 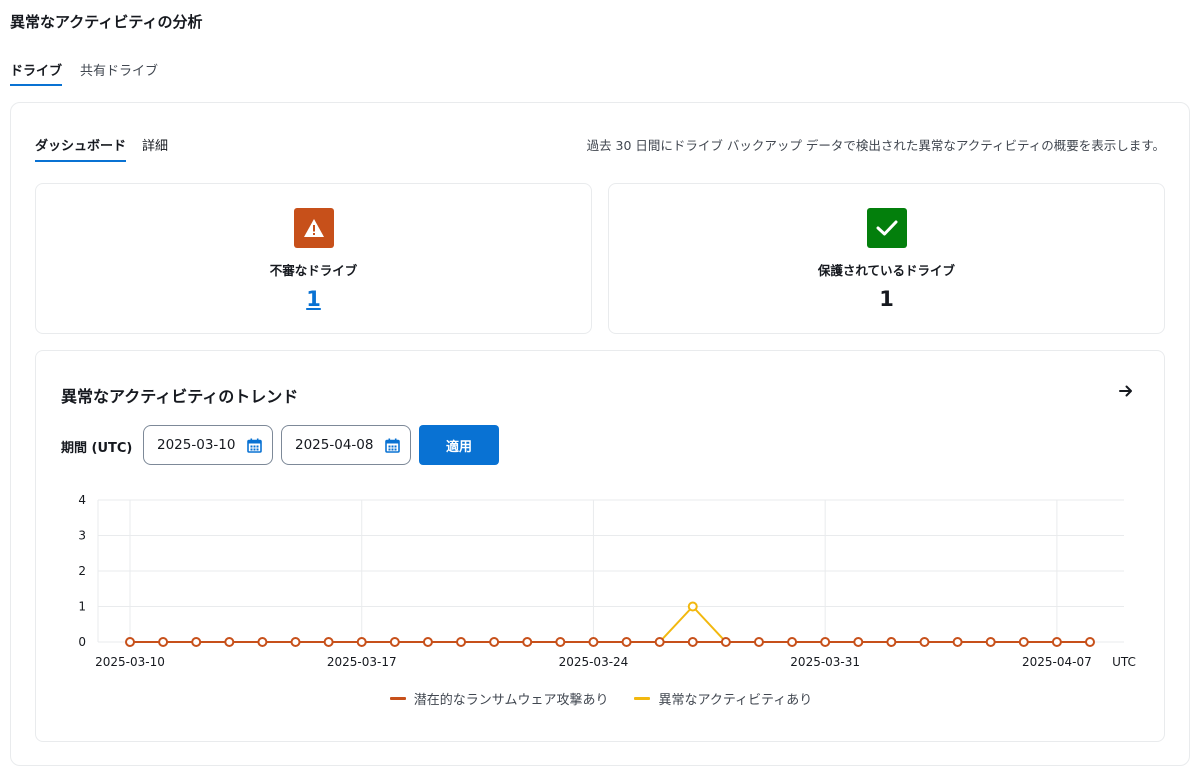 I want to click on suspicious-drives-label: 不審なドライブ, so click(x=313, y=270).